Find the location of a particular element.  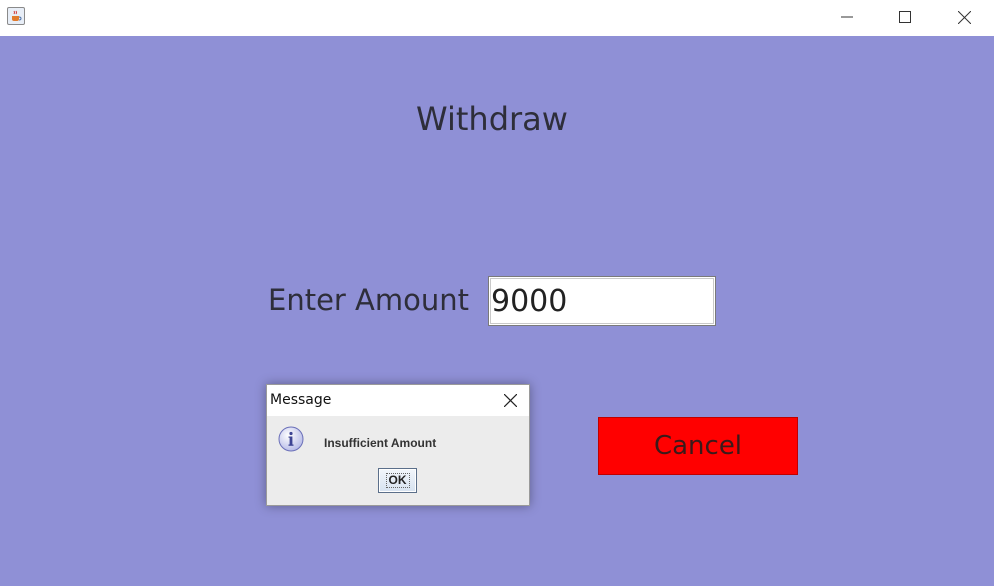

ok-label: OK is located at coordinates (397, 480).